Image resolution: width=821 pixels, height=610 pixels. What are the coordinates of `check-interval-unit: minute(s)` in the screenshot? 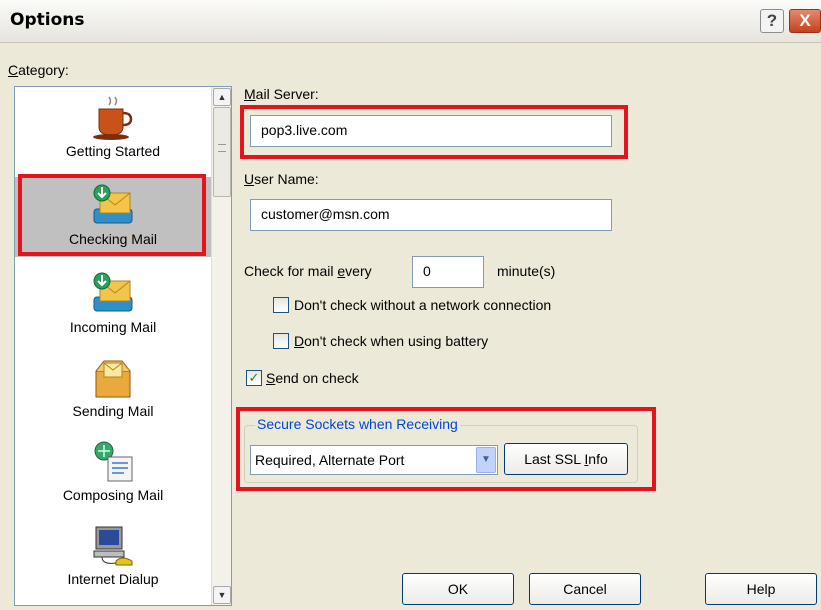 It's located at (526, 271).